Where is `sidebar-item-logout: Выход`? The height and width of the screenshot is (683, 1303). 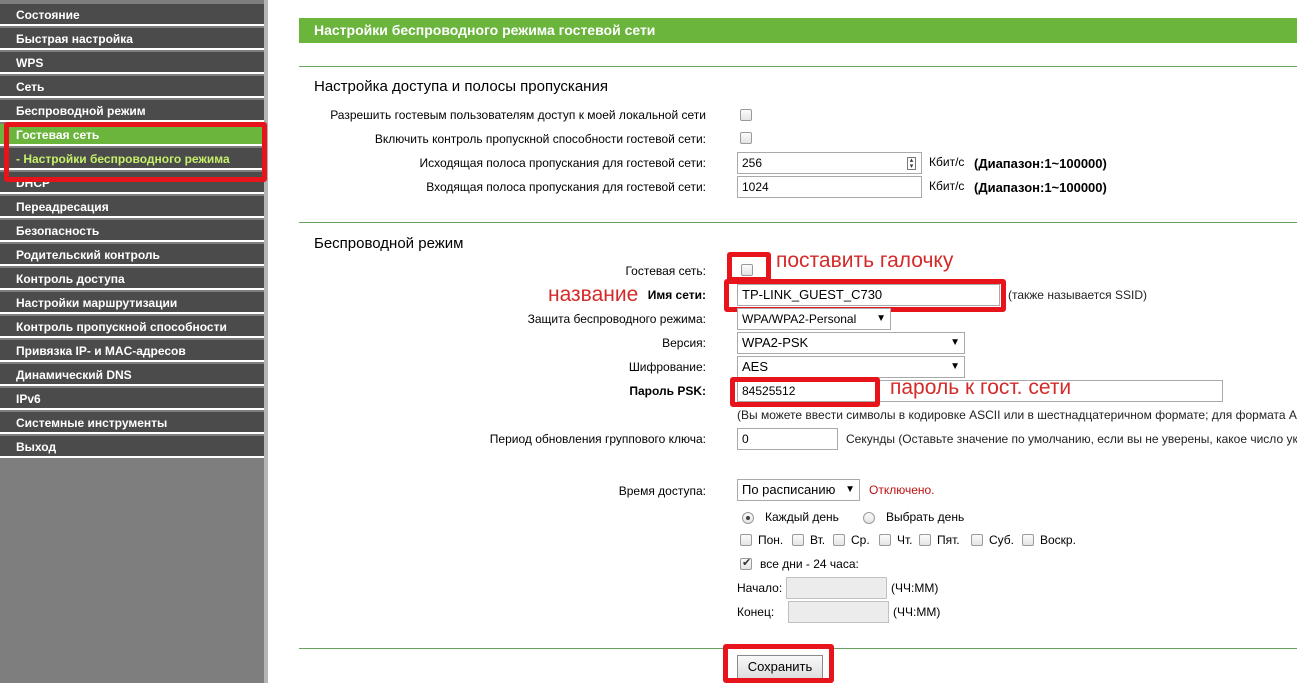
sidebar-item-logout: Выход is located at coordinates (132, 447).